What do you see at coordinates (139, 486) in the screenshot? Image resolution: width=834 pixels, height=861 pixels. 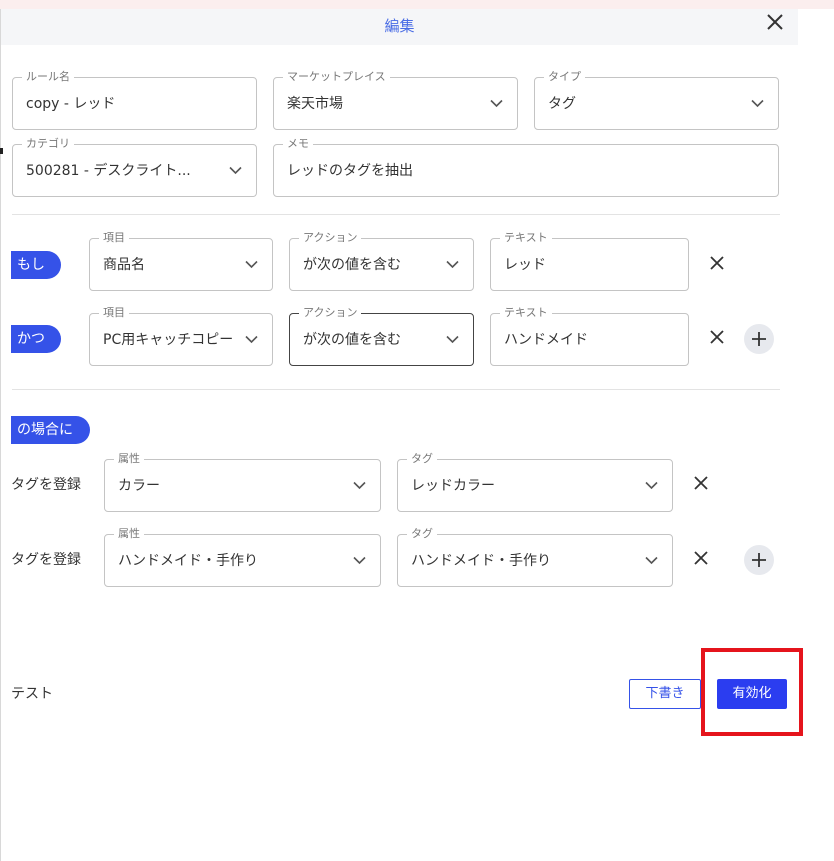 I see `field-value: カラー` at bounding box center [139, 486].